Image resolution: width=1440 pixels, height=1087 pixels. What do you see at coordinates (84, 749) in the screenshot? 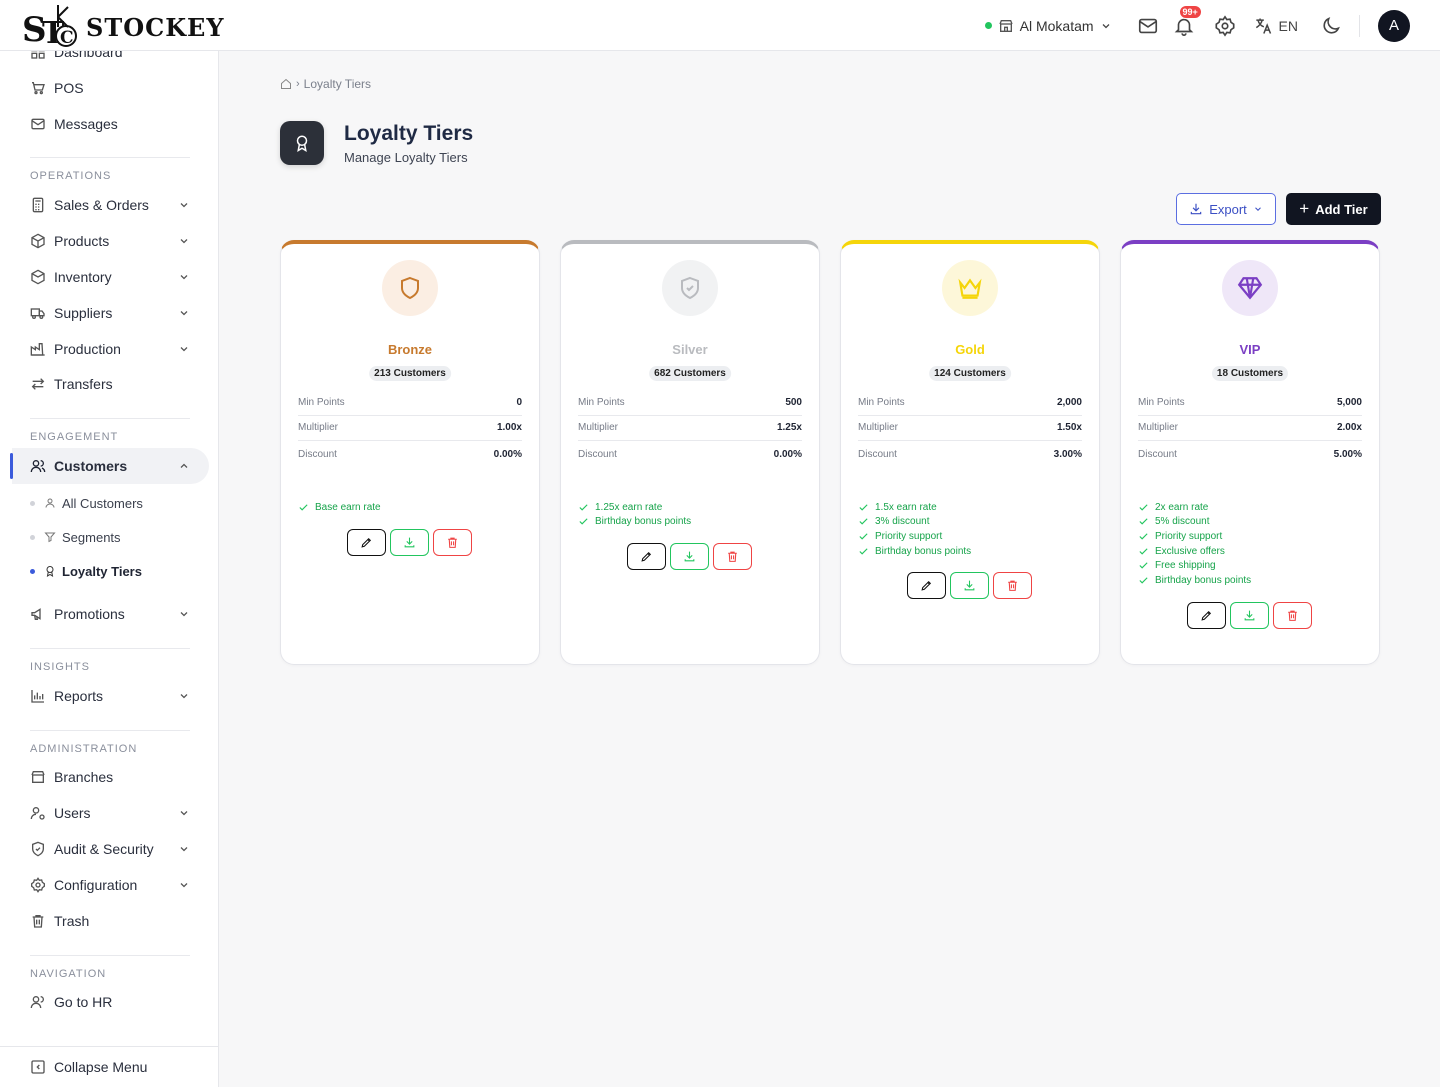
I see `section-label-administration: ADMINISTRATION` at bounding box center [84, 749].